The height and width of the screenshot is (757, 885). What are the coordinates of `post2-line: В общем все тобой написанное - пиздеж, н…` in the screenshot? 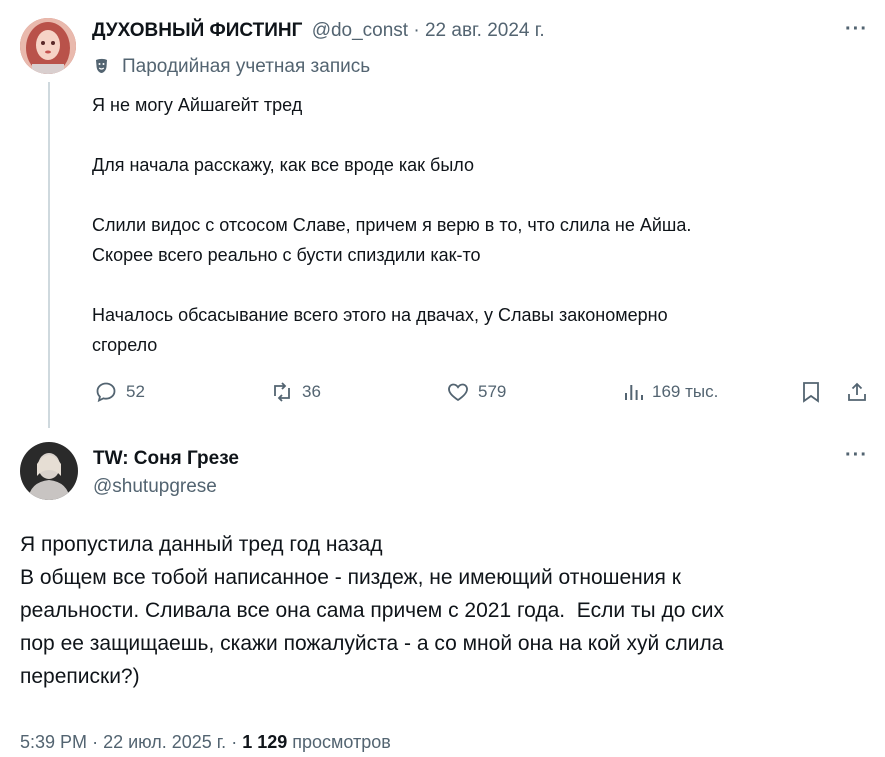 It's located at (350, 577).